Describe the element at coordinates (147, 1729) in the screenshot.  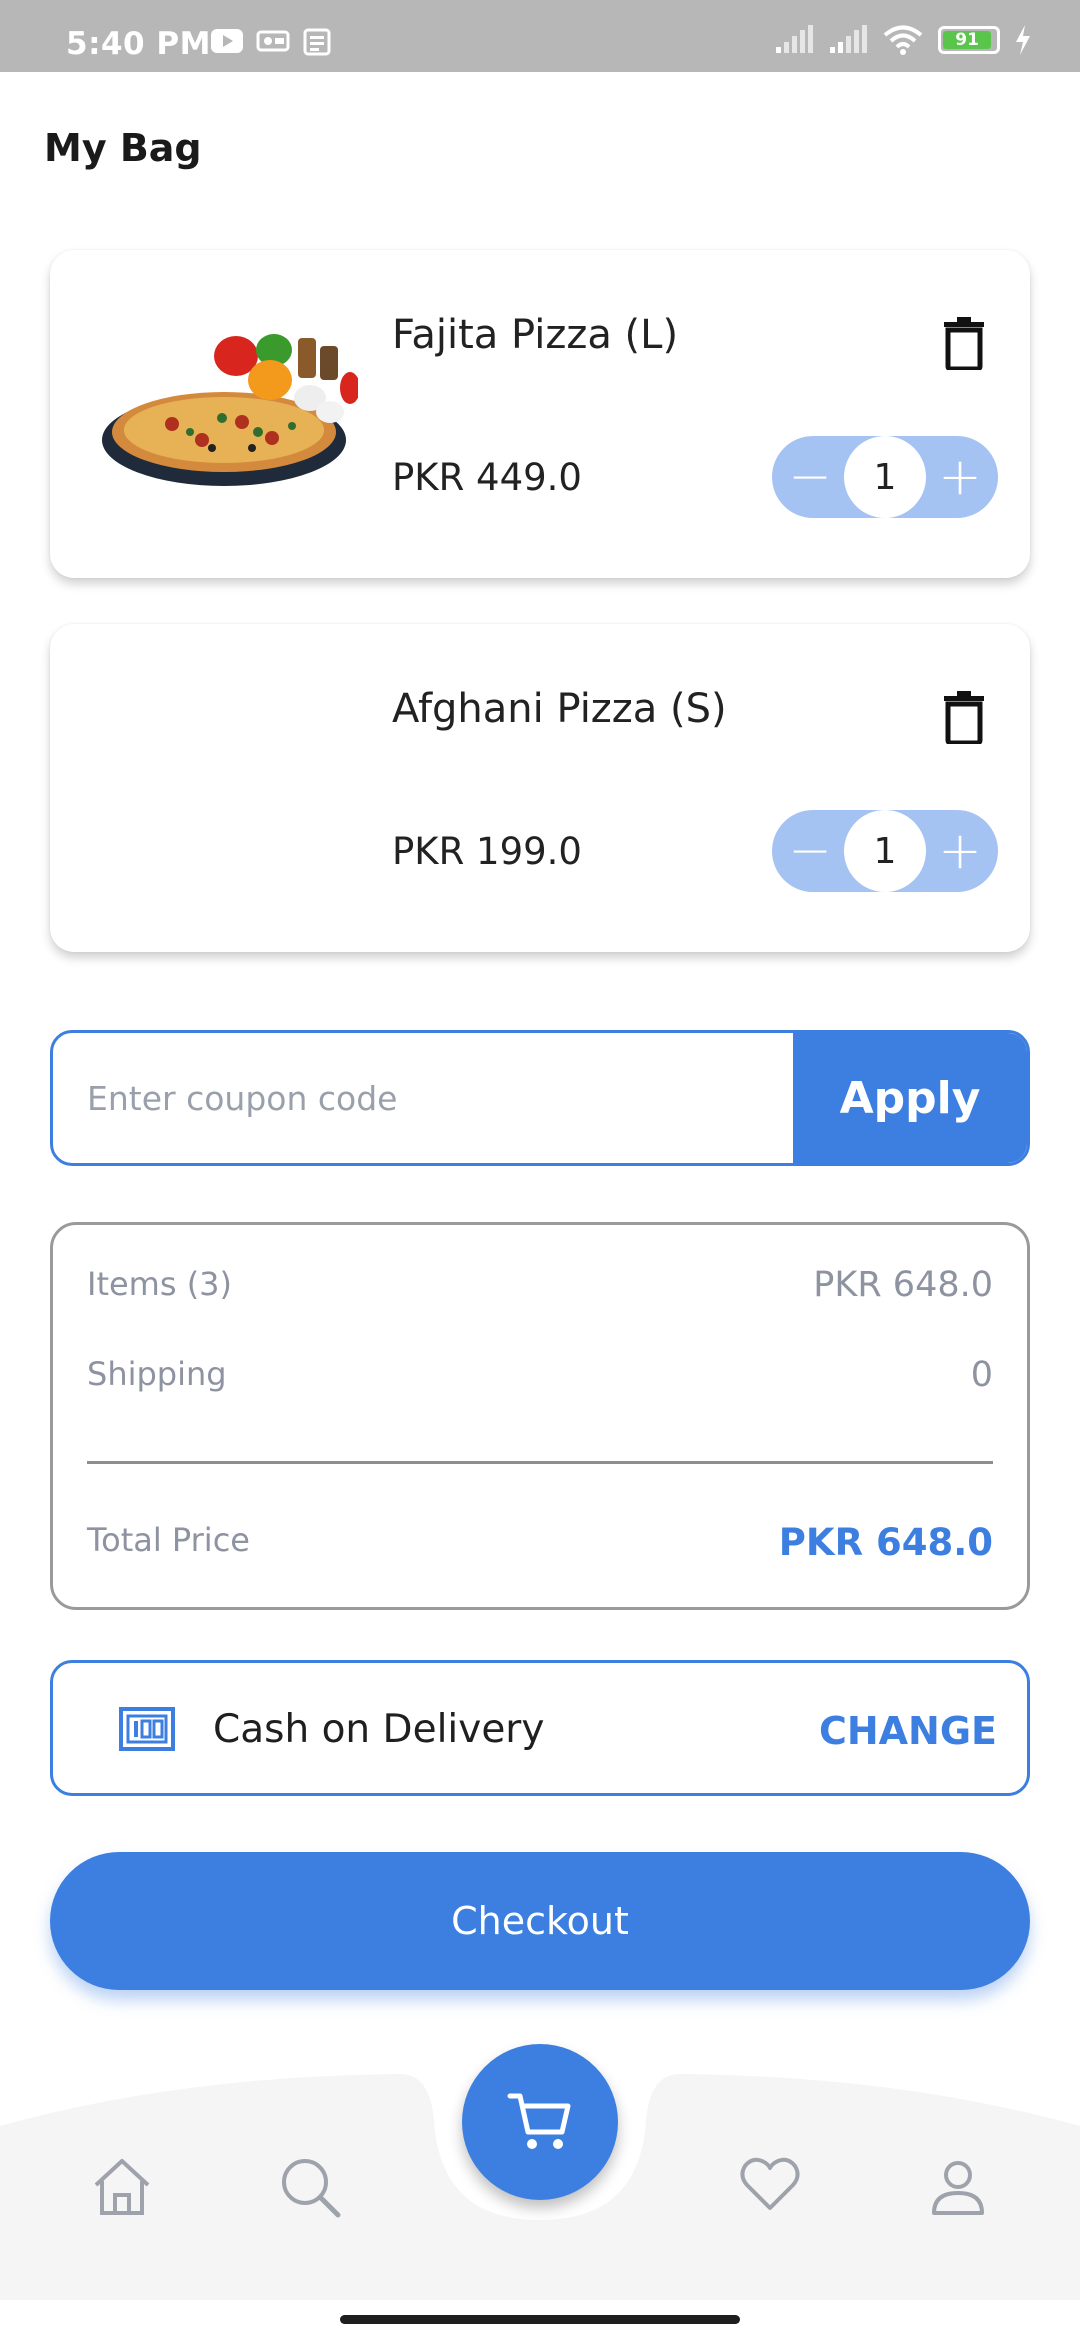
I see `cash-icon` at that location.